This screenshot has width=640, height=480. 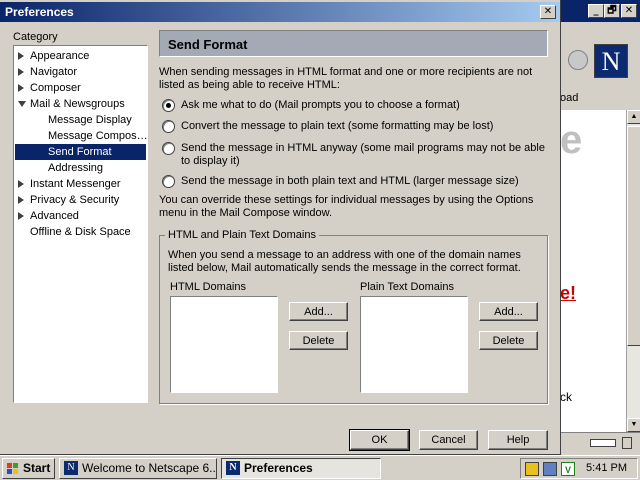 What do you see at coordinates (629, 11) in the screenshot?
I see `close-window-button: ✕` at bounding box center [629, 11].